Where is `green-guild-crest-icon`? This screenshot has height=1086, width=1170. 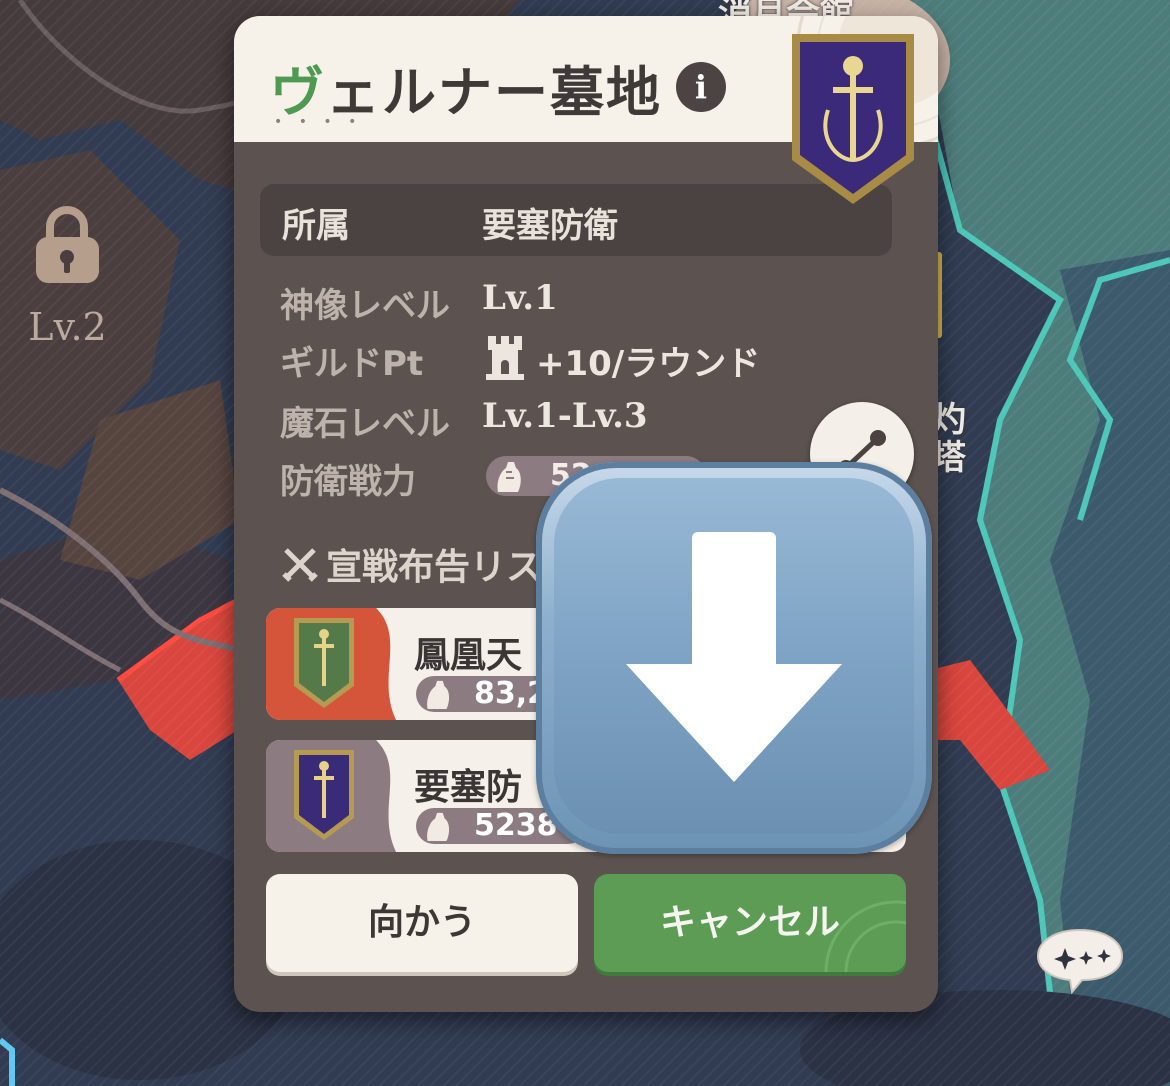 green-guild-crest-icon is located at coordinates (324, 663).